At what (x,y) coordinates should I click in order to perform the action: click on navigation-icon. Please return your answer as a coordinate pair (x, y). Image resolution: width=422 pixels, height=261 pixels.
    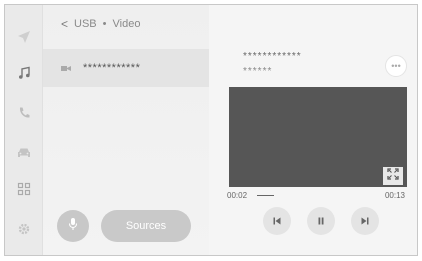
    Looking at the image, I should click on (24, 37).